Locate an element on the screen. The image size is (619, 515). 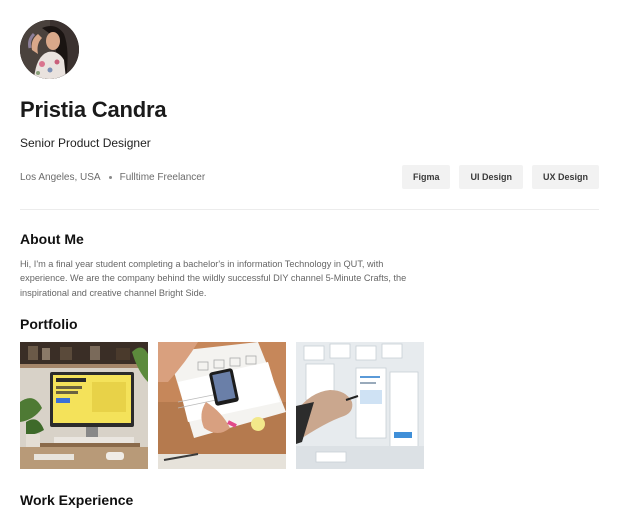
portfolio-item-desk-monitor is located at coordinates (84, 406).